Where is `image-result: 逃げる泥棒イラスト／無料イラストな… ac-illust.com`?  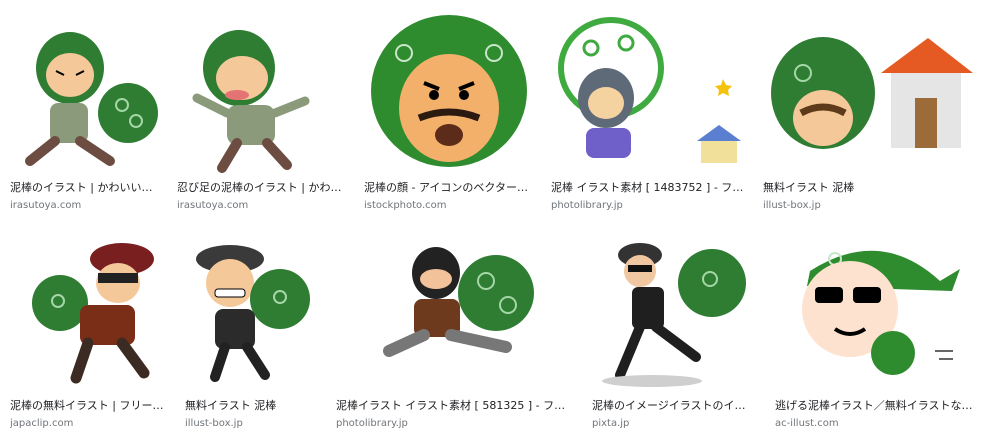 image-result: 逃げる泥棒イラスト／無料イラストな… ac-illust.com is located at coordinates (875, 331).